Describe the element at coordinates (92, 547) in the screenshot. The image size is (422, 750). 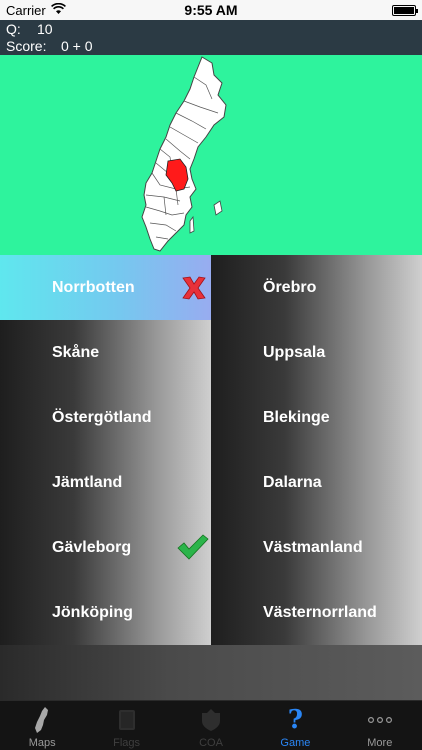
I see `answer-label: Gävleborg` at that location.